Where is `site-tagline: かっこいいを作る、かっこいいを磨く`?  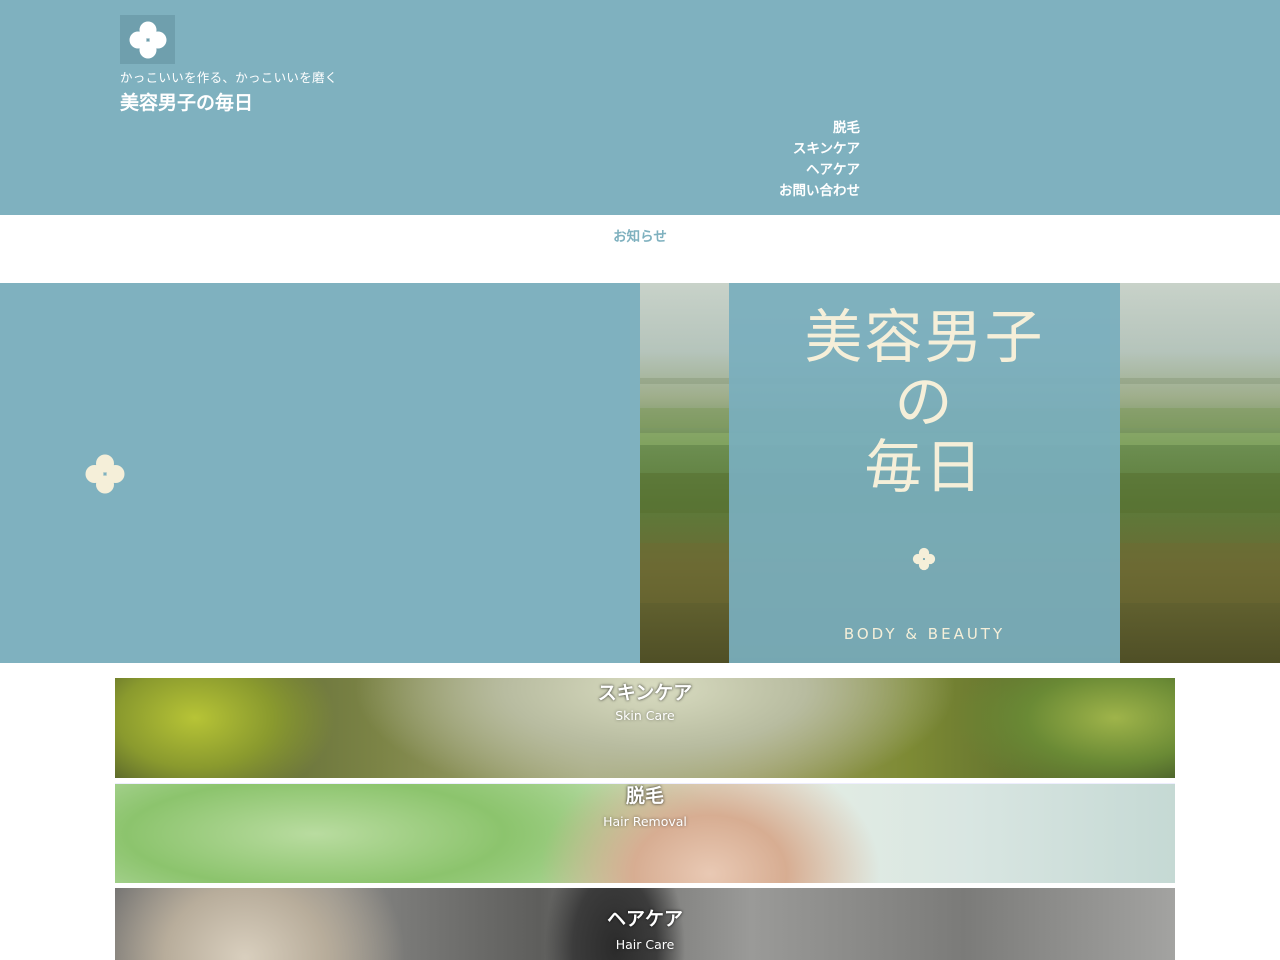
site-tagline: かっこいいを作る、かっこいいを磨く is located at coordinates (229, 77).